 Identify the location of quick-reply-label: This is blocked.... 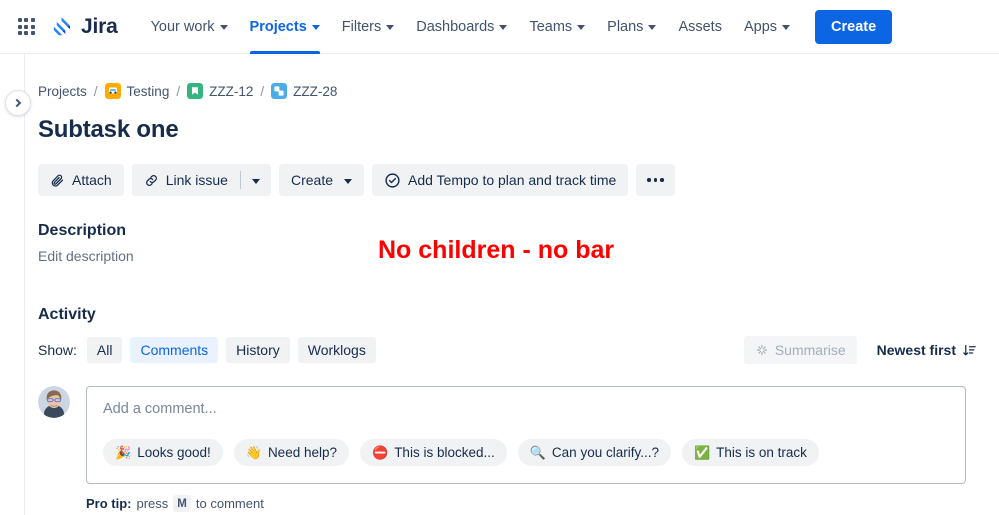
(444, 452).